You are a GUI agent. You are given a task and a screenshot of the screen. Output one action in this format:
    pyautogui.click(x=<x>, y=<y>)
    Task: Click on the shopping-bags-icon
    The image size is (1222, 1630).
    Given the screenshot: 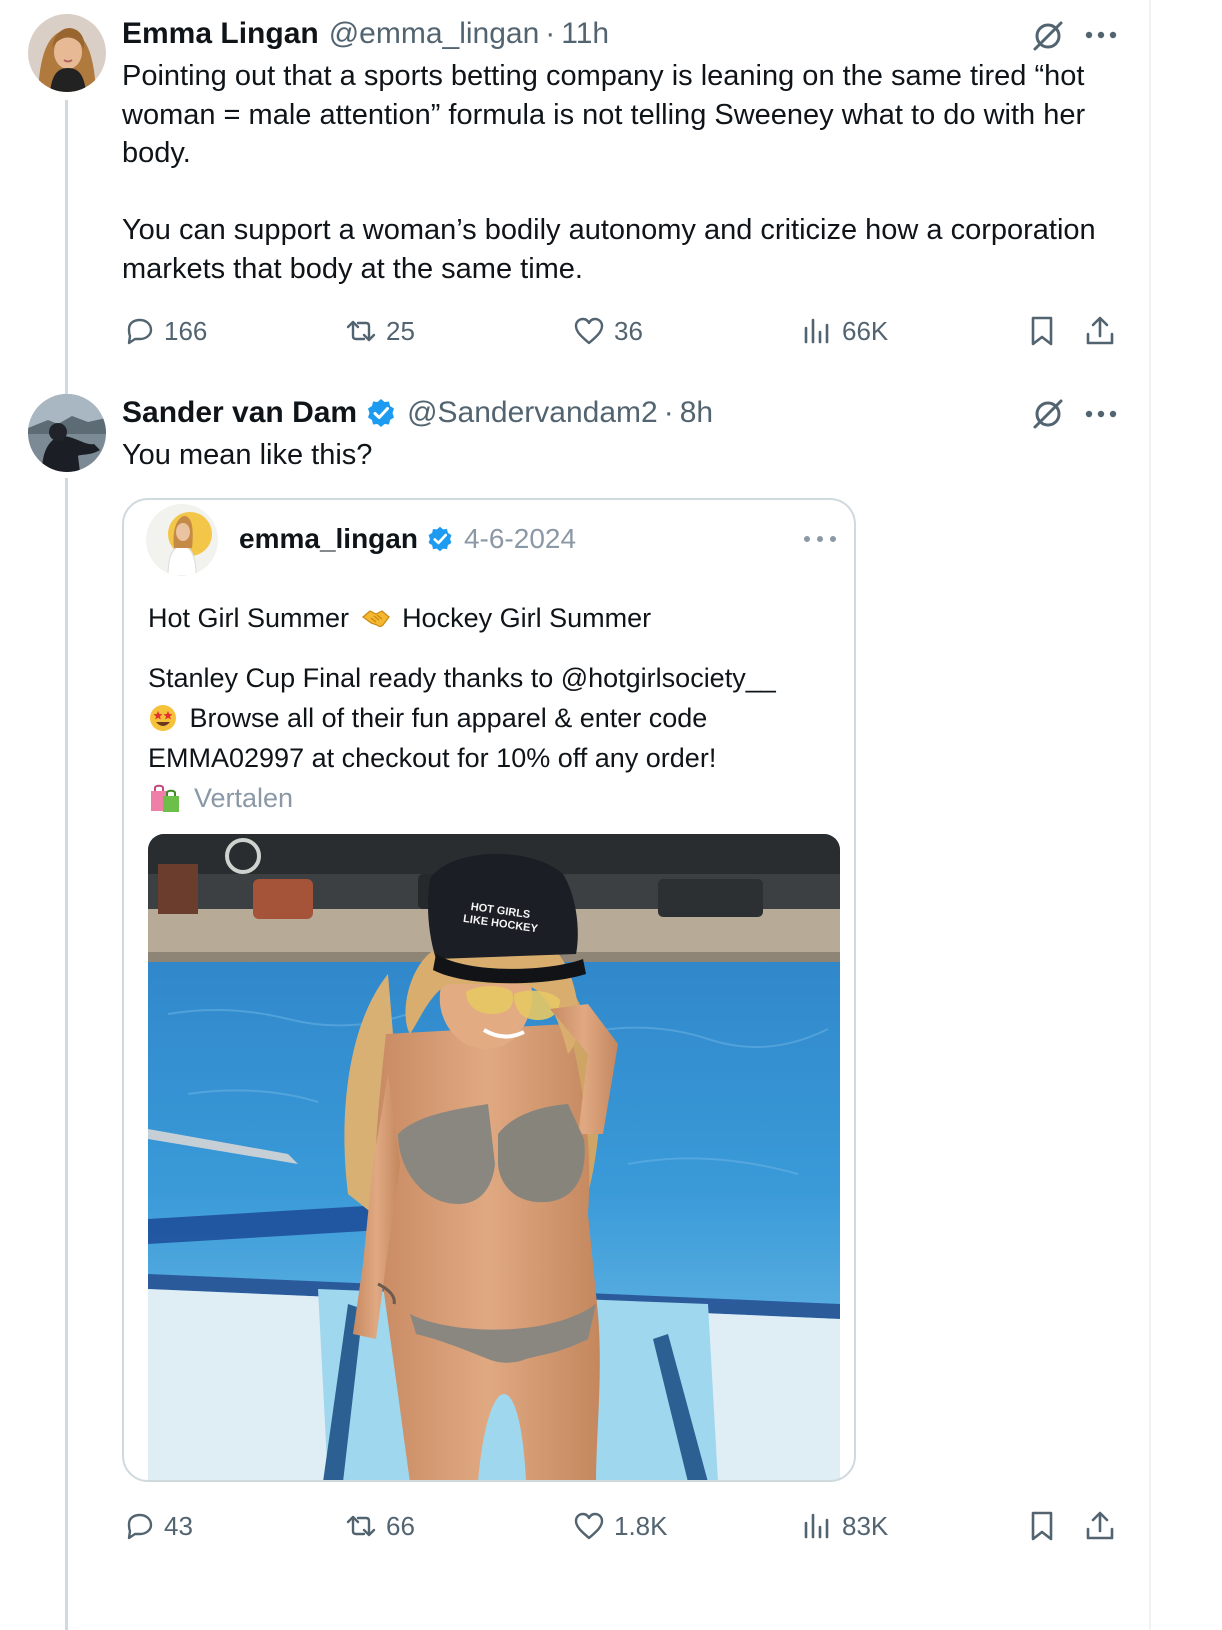 What is the action you would take?
    pyautogui.click(x=165, y=798)
    